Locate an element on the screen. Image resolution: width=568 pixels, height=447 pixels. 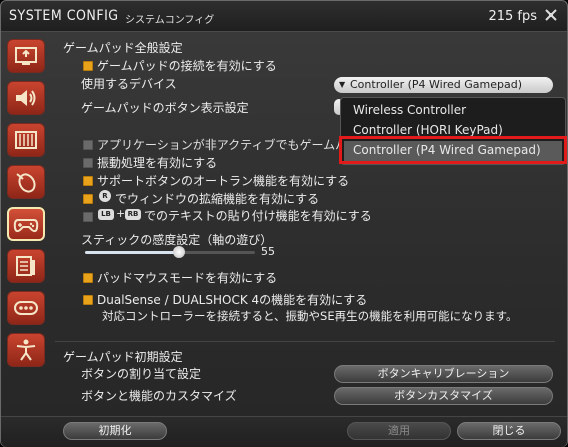
sidebar-item-gamepad is located at coordinates (26, 224).